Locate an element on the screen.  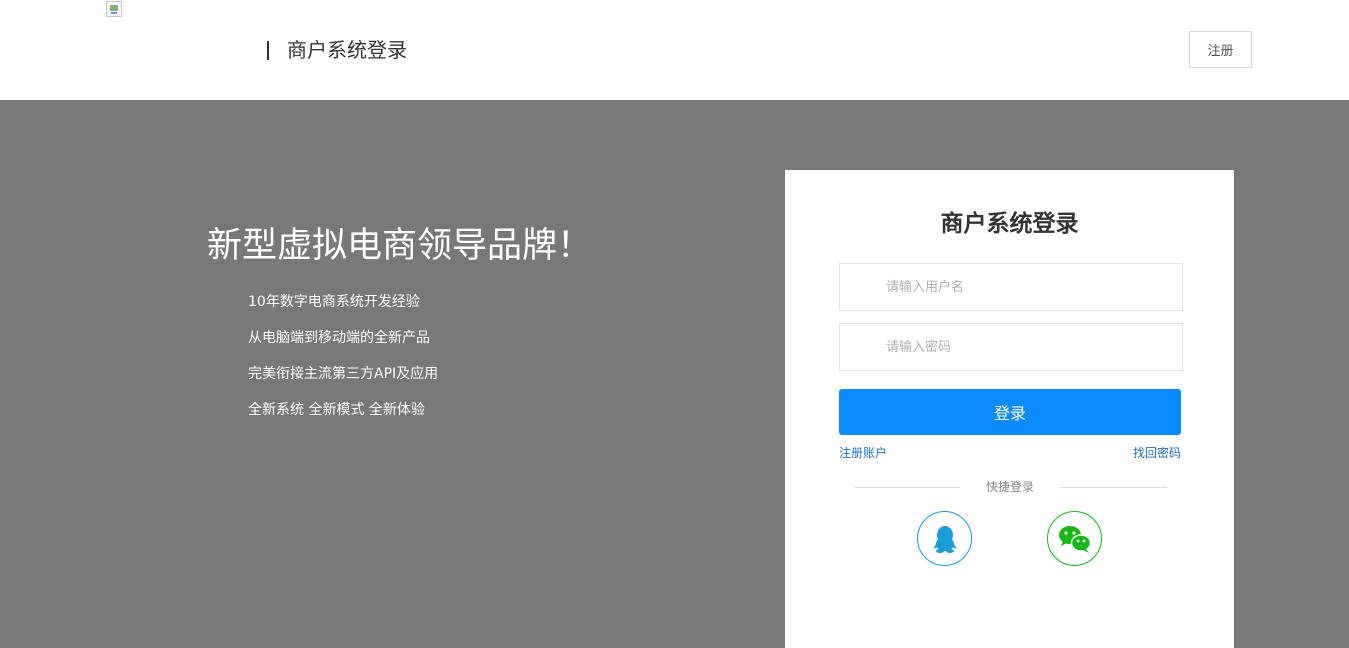
forgot-password-link: 找回密码 is located at coordinates (1157, 453).